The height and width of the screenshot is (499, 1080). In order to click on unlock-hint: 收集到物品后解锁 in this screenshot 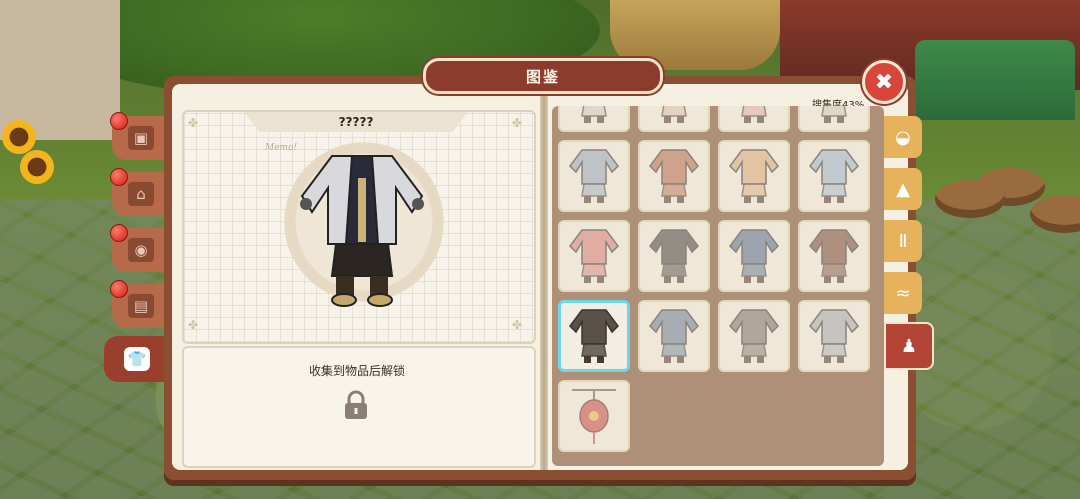, I will do `click(356, 371)`.